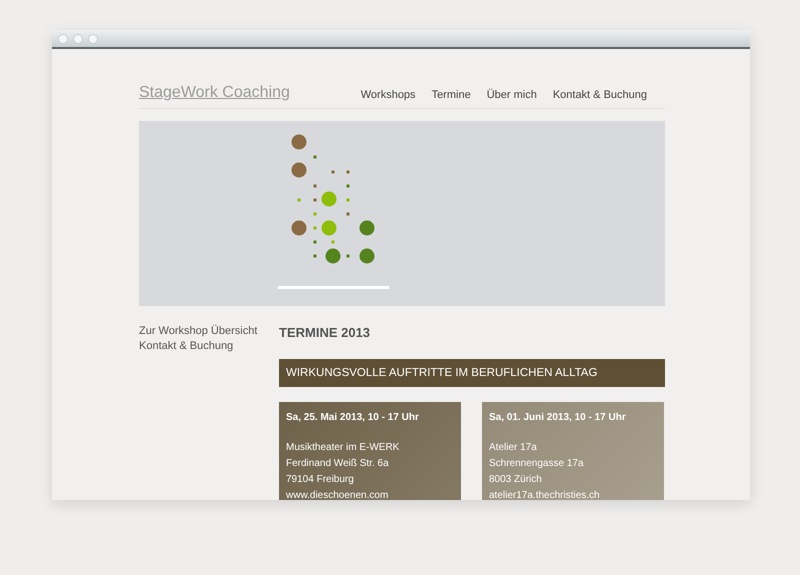  I want to click on event-detail: atelier17a.thechristies.ch, so click(545, 494).